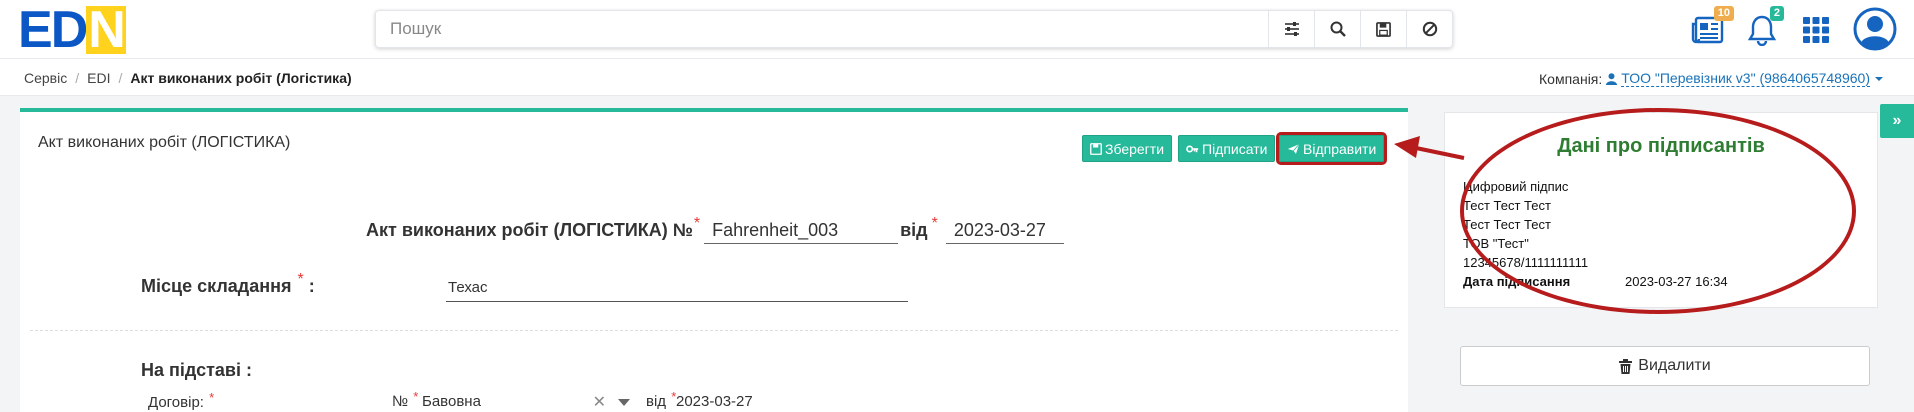 The height and width of the screenshot is (412, 1914). I want to click on signer-line: Цифровий підпис, so click(1516, 186).